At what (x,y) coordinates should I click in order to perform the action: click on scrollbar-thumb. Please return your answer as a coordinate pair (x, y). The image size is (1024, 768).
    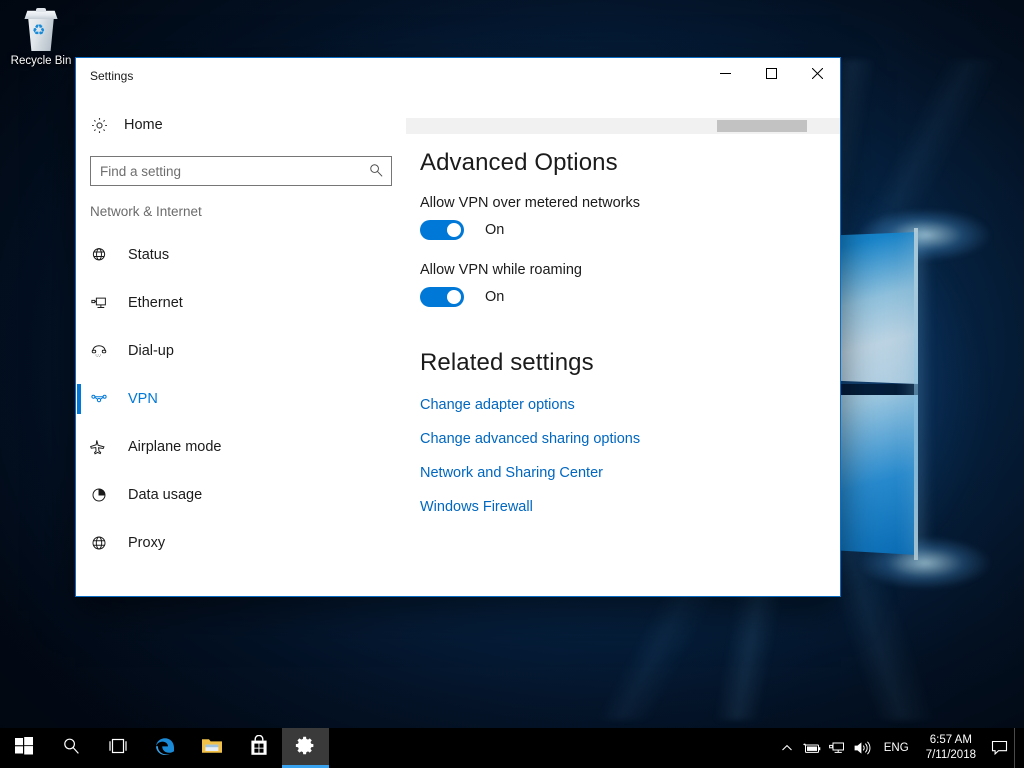
    Looking at the image, I should click on (762, 126).